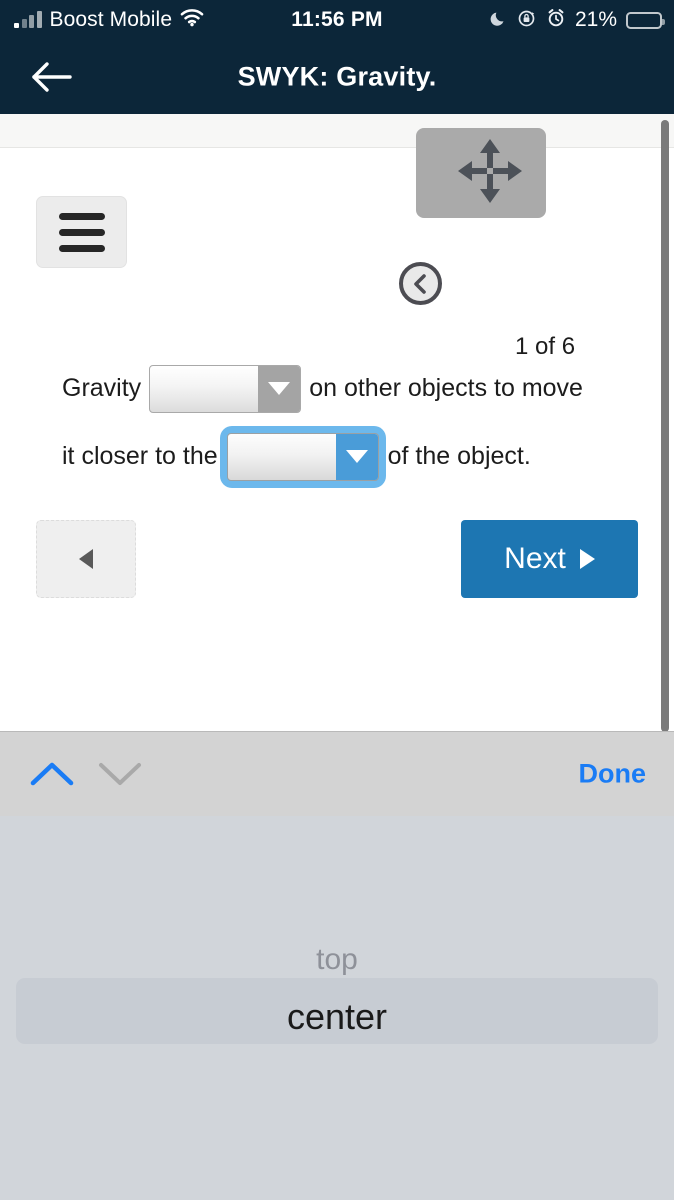 This screenshot has width=674, height=1200. What do you see at coordinates (535, 558) in the screenshot?
I see `next-button-label: Next` at bounding box center [535, 558].